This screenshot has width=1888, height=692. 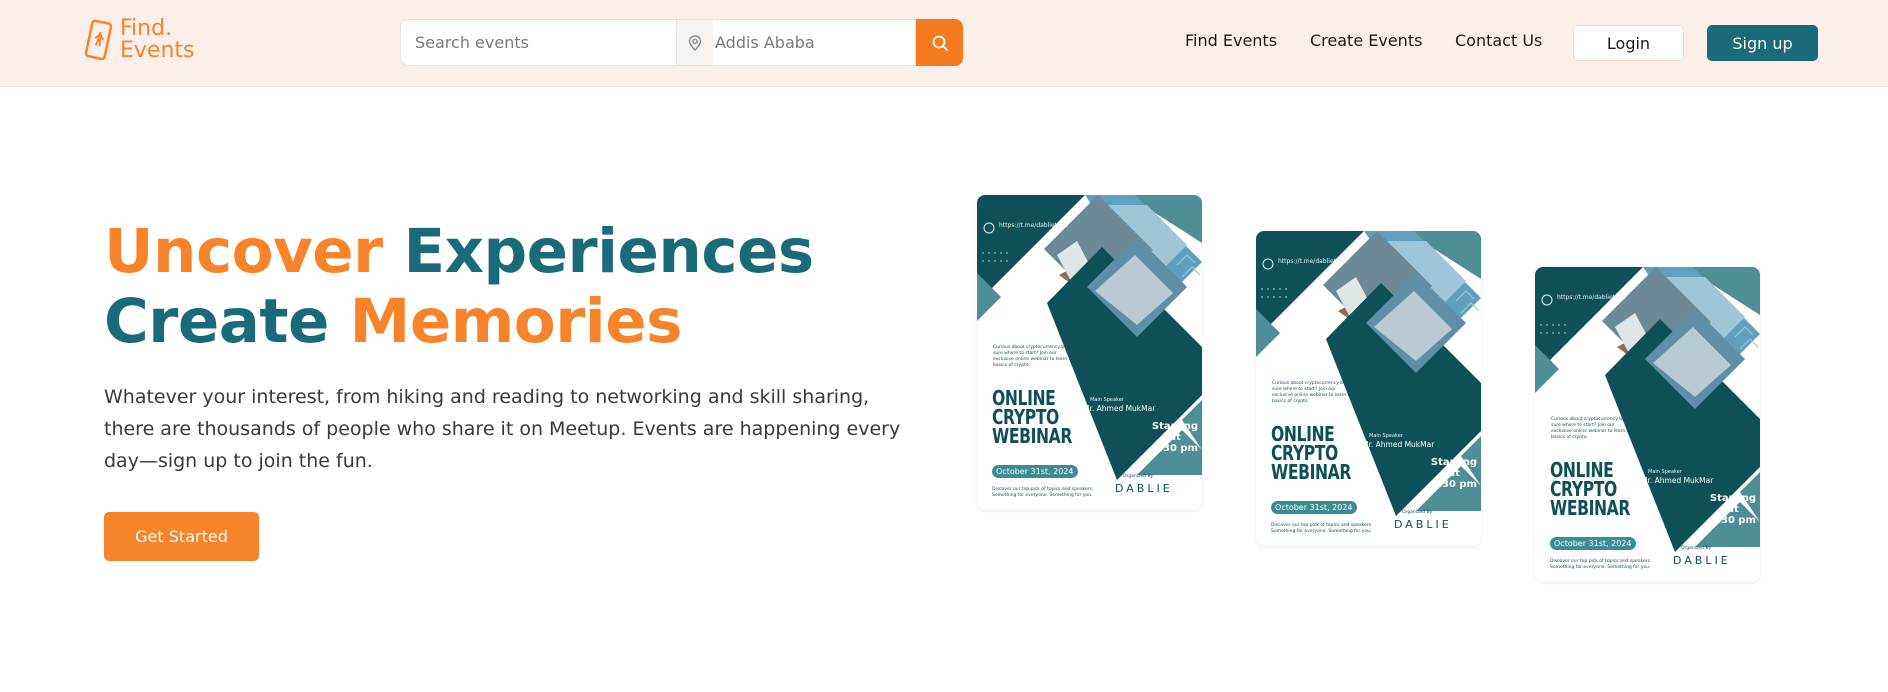 What do you see at coordinates (1366, 40) in the screenshot?
I see `nav-create-events: Create Events` at bounding box center [1366, 40].